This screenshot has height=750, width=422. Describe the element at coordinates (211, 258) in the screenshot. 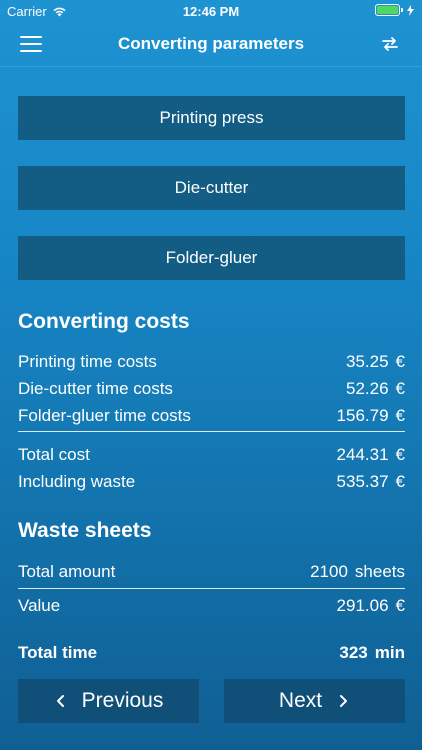

I see `folder-gluer-button: Folder-gluer` at that location.